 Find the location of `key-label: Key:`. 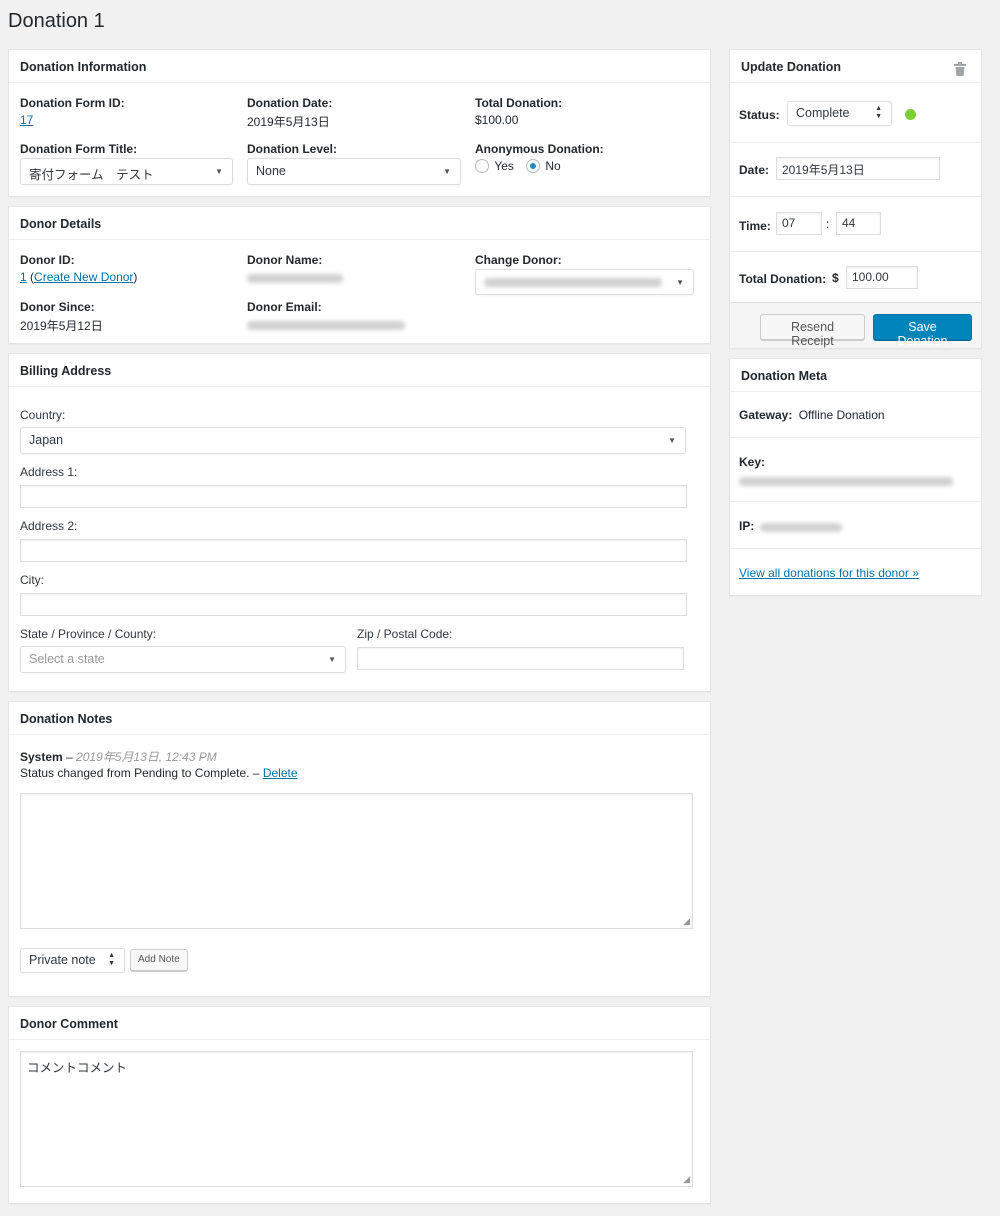

key-label: Key: is located at coordinates (752, 462).